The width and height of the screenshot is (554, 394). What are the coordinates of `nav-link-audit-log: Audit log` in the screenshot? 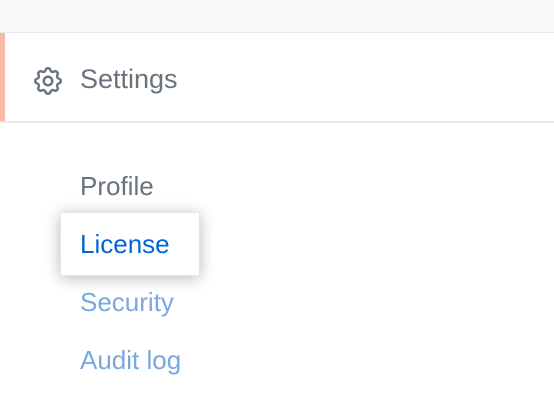 It's located at (130, 360).